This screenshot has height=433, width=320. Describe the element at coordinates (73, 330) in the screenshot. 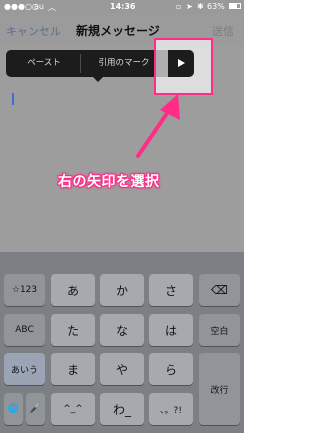

I see `key-ta: た` at that location.